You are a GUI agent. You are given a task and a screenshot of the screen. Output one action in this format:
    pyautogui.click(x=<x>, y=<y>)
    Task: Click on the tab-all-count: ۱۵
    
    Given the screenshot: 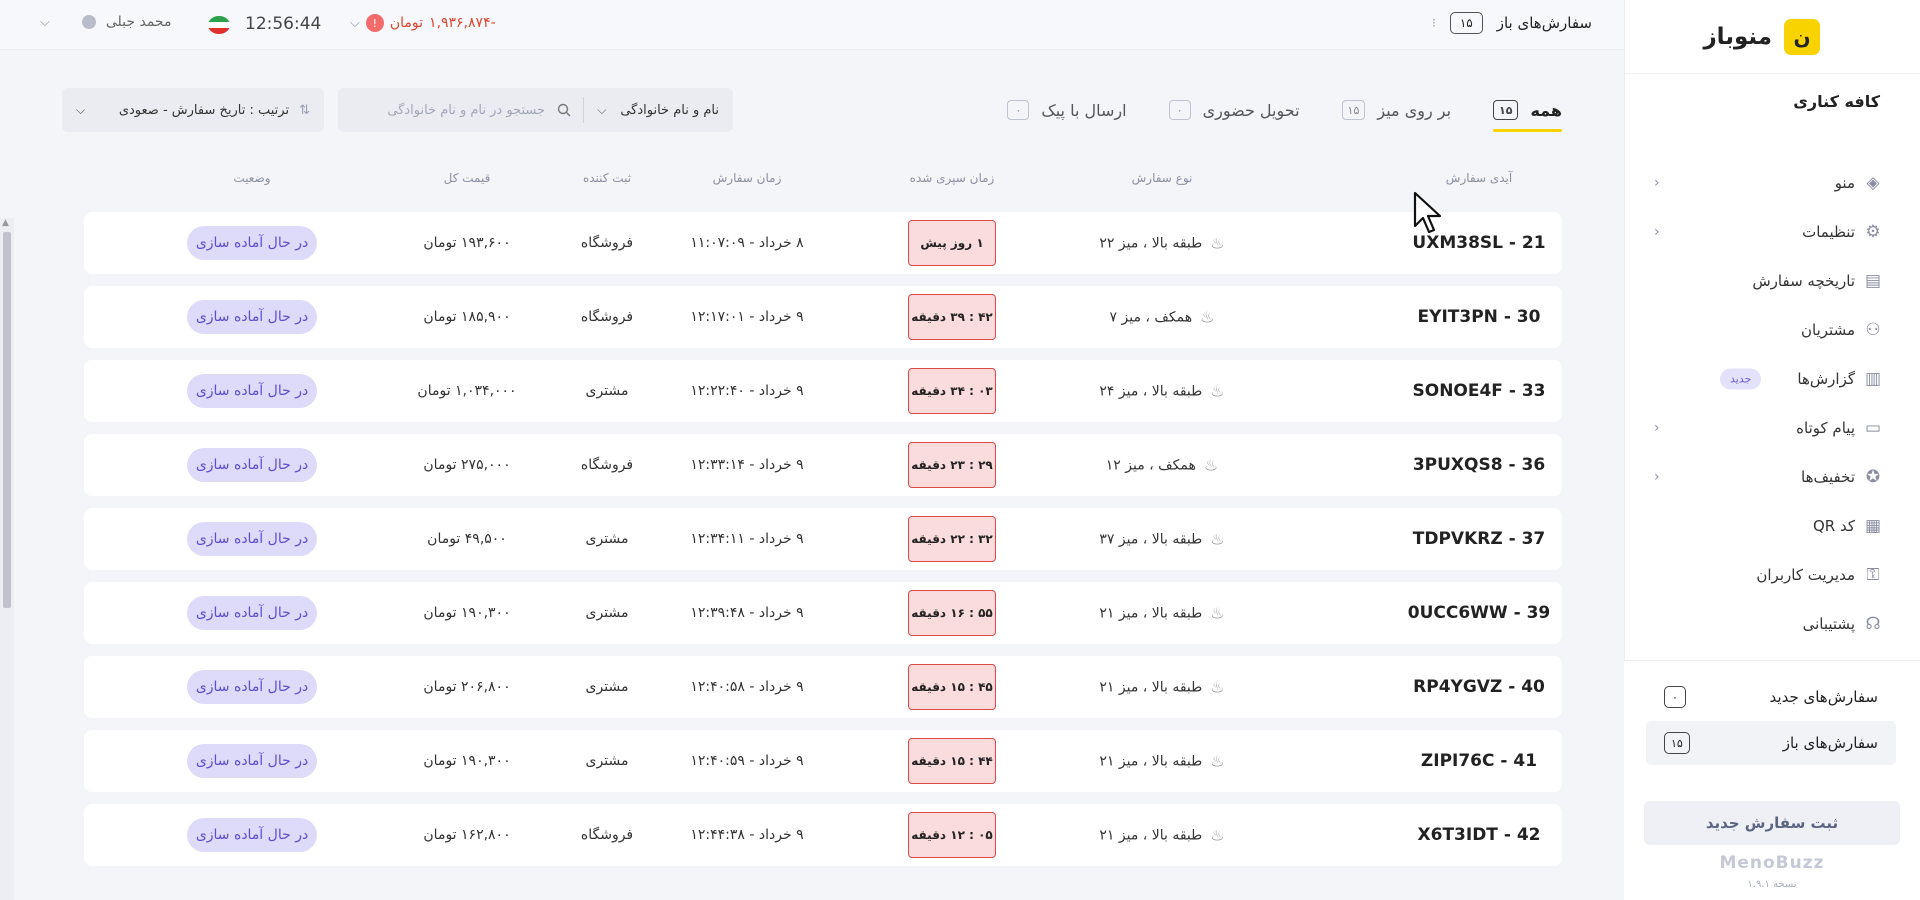 What is the action you would take?
    pyautogui.click(x=1506, y=110)
    